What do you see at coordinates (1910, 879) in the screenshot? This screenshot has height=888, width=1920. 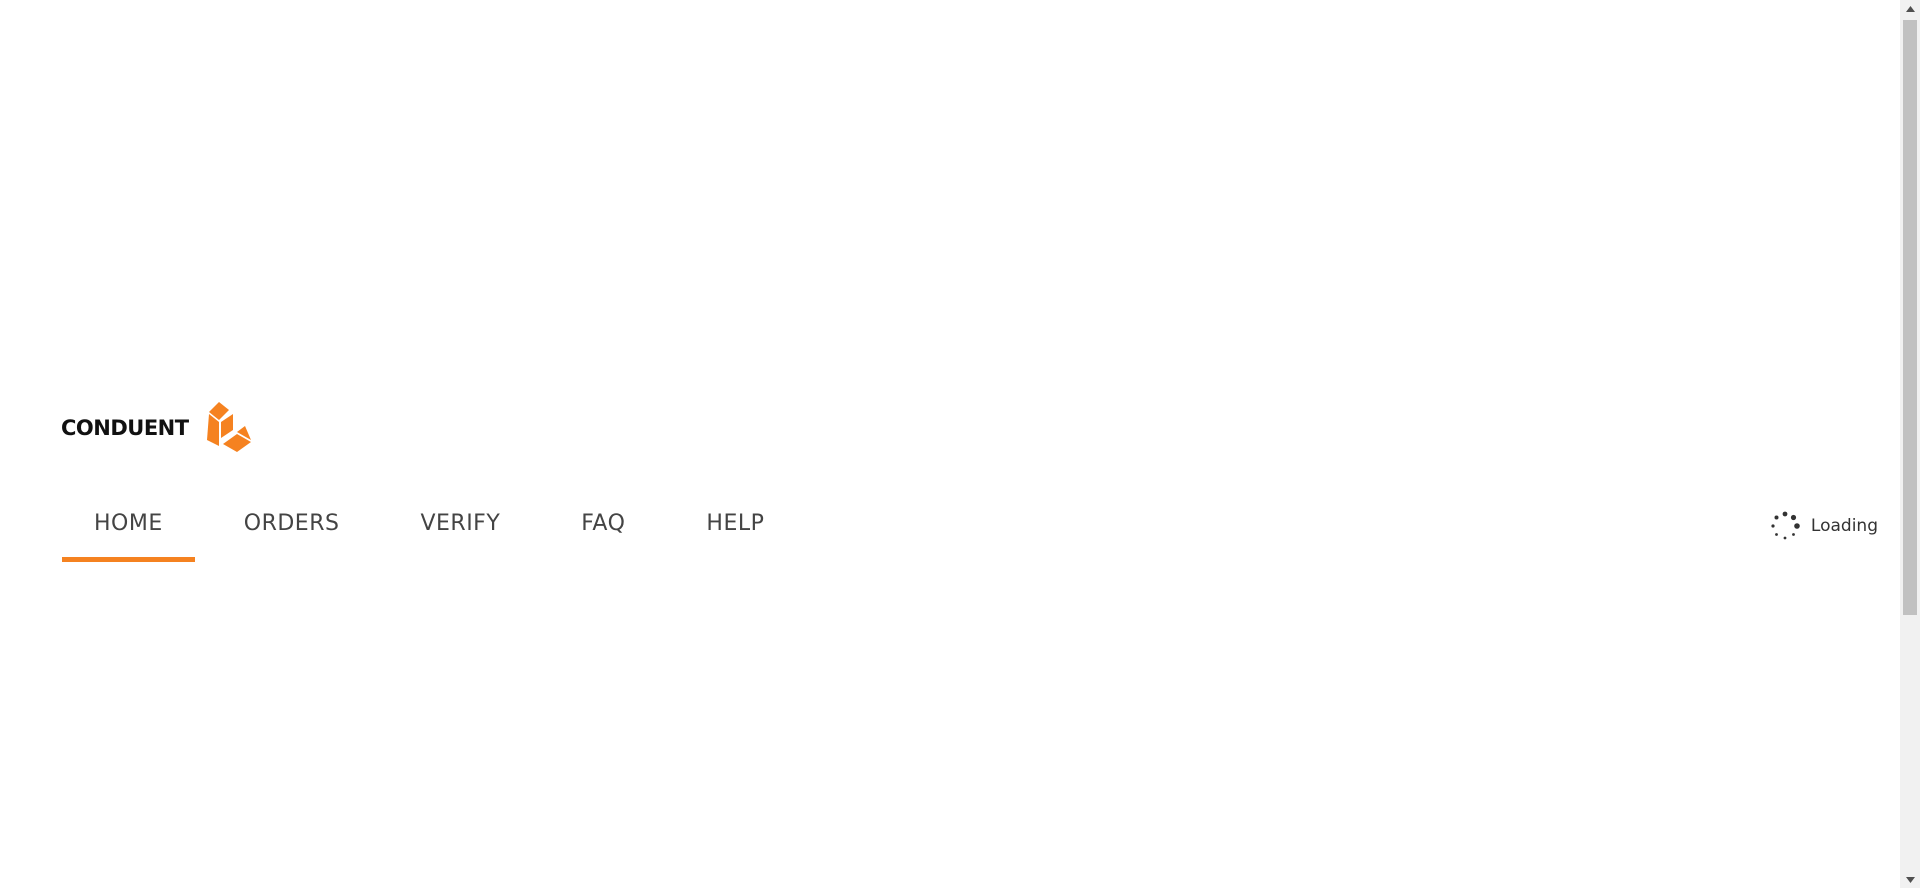 I see `scroll-down-arrow-icon` at bounding box center [1910, 879].